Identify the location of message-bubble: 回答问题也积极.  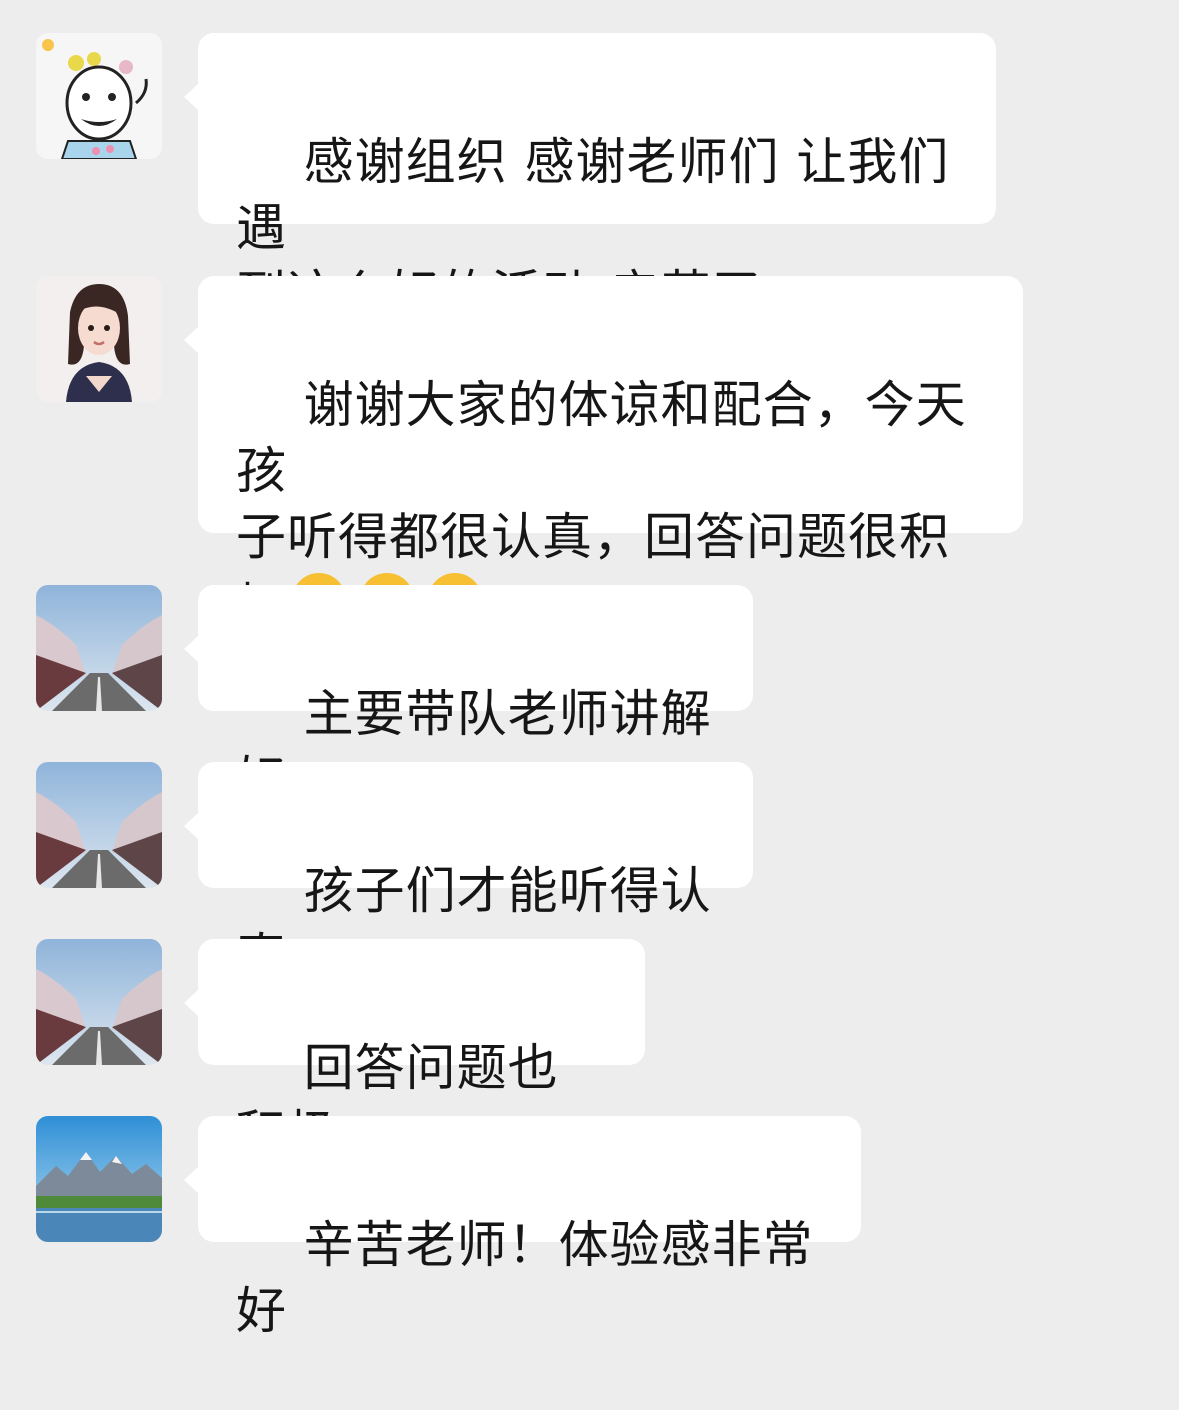
(414, 1051).